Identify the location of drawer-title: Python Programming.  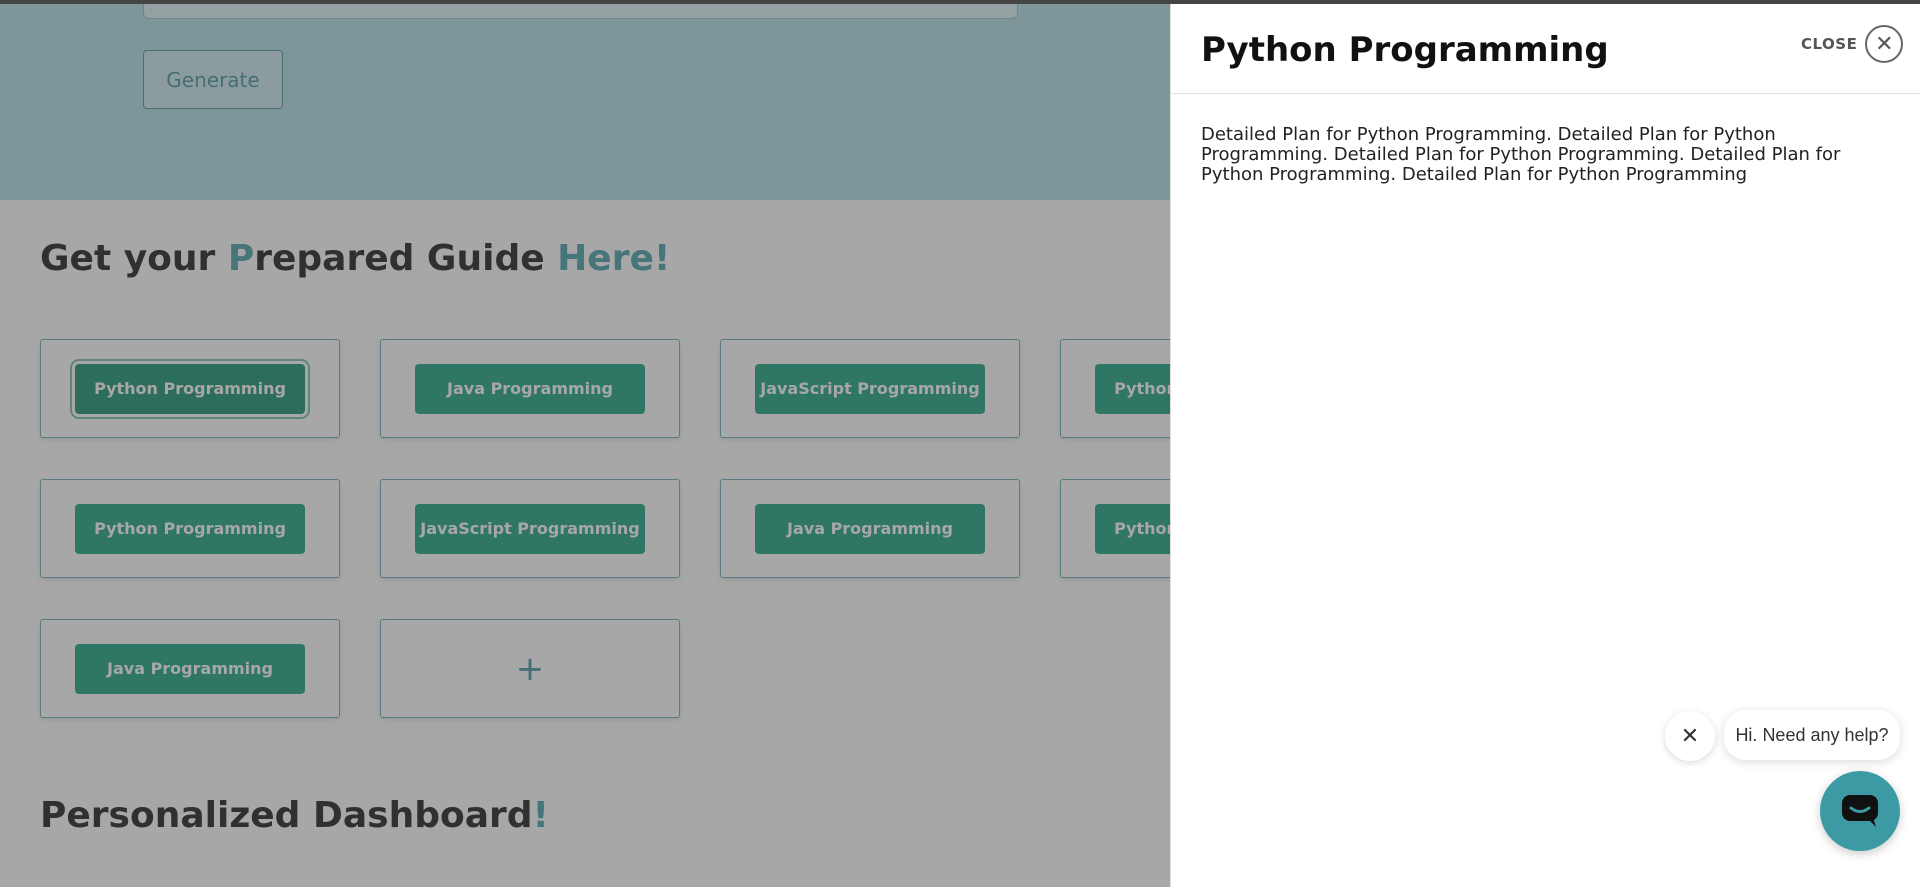
(1405, 50).